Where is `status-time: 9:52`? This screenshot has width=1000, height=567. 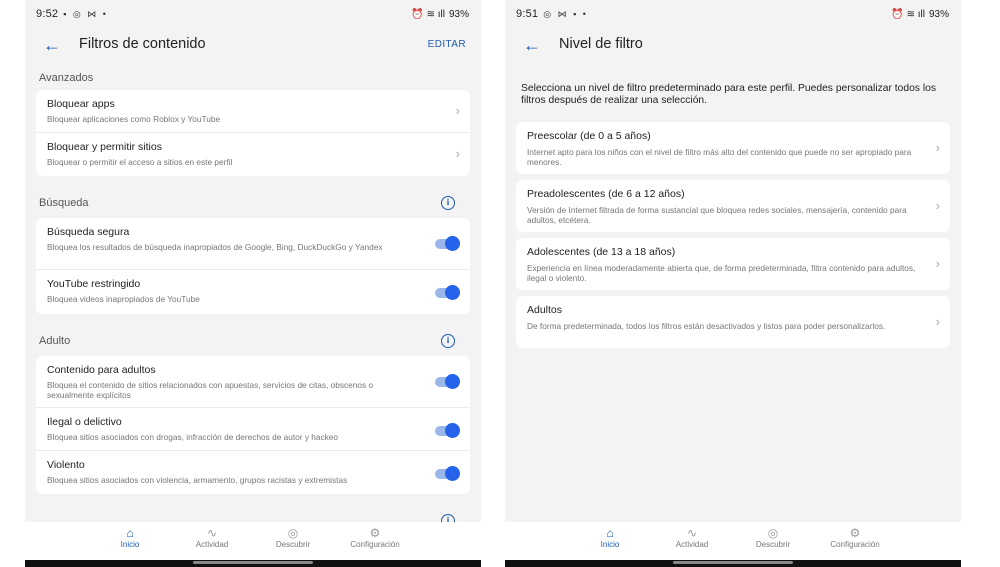 status-time: 9:52 is located at coordinates (47, 14).